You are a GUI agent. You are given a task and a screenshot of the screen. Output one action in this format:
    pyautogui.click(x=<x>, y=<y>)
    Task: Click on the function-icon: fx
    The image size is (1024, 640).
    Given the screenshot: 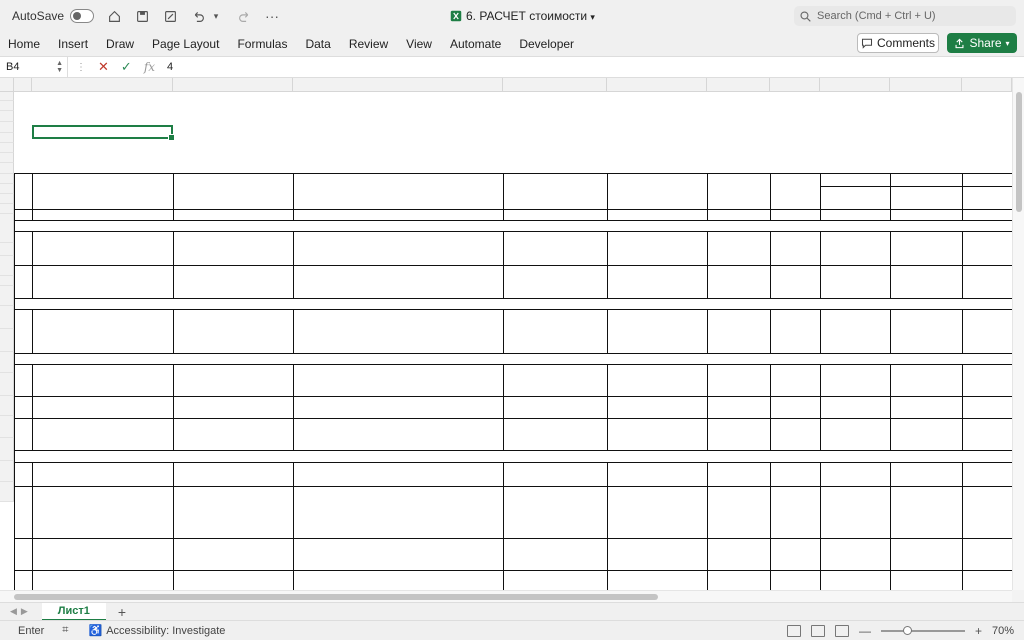 What is the action you would take?
    pyautogui.click(x=149, y=67)
    